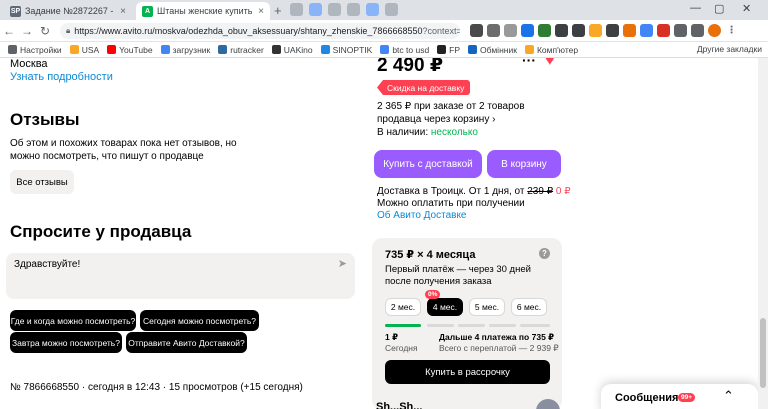 This screenshot has width=768, height=409. I want to click on more-icon: ···, so click(529, 63).